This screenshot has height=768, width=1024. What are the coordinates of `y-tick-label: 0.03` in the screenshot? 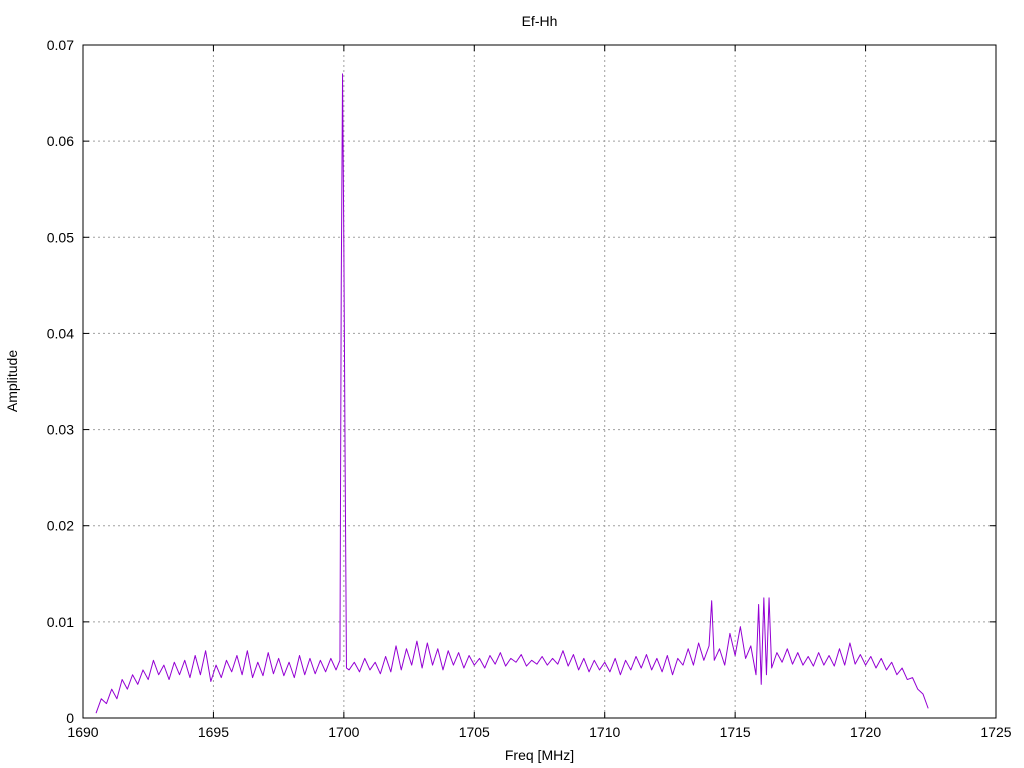 It's located at (60, 430).